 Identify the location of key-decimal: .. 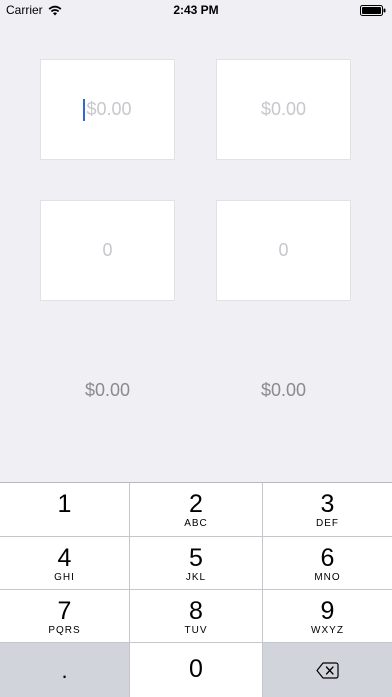
(65, 670).